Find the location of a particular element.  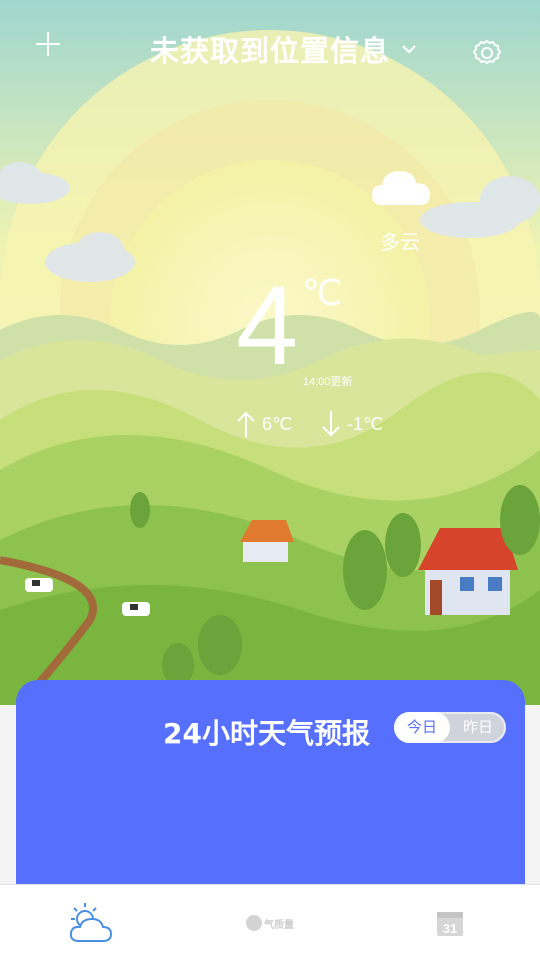

update-time: 14:00更新 is located at coordinates (328, 382).